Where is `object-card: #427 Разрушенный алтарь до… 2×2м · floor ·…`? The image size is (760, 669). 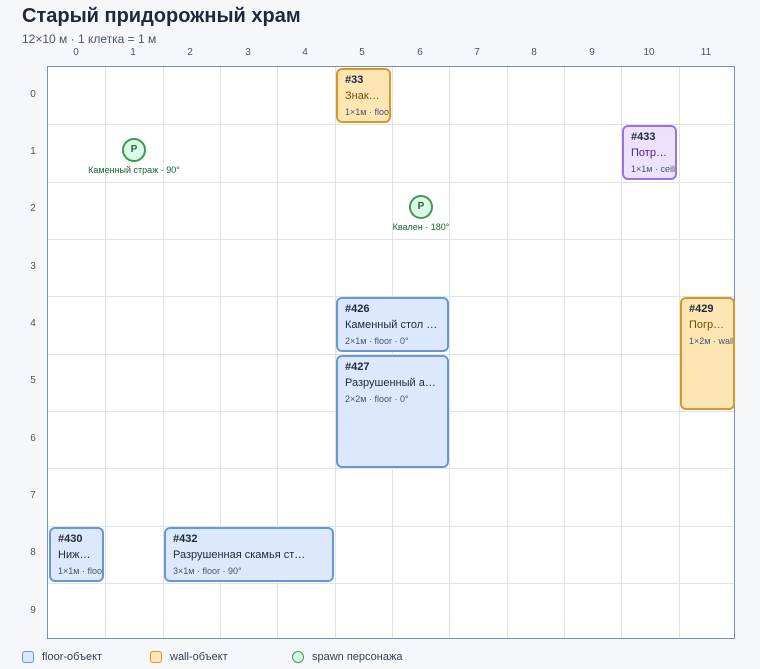 object-card: #427 Разрушенный алтарь до… 2×2м · floor ·… is located at coordinates (392, 411).